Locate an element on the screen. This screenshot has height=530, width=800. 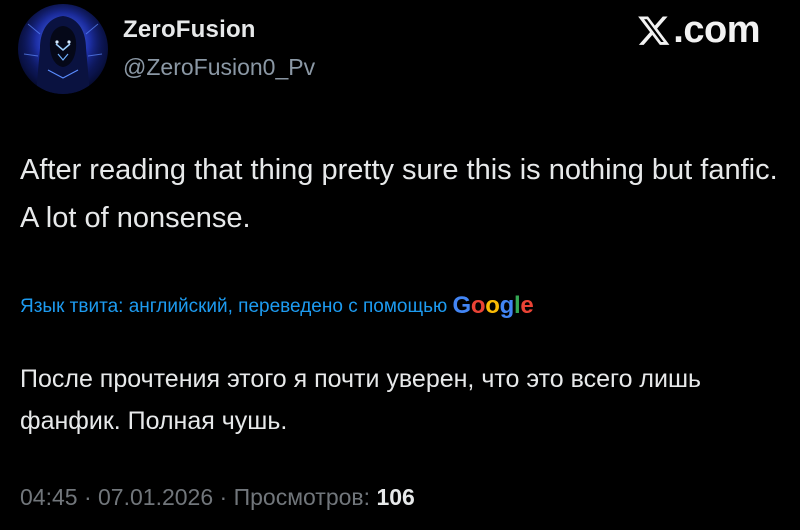
avatar is located at coordinates (63, 49).